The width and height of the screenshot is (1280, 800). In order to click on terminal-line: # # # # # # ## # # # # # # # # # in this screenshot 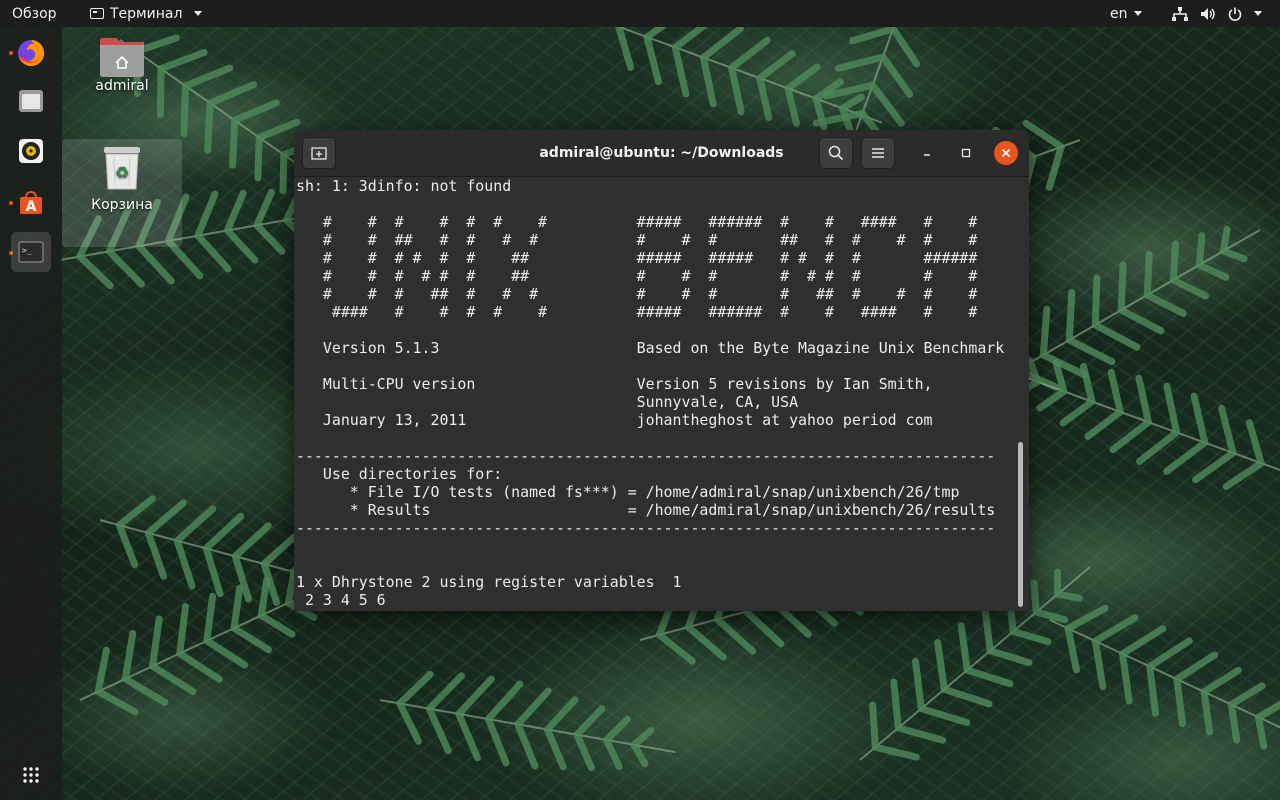, I will do `click(637, 276)`.